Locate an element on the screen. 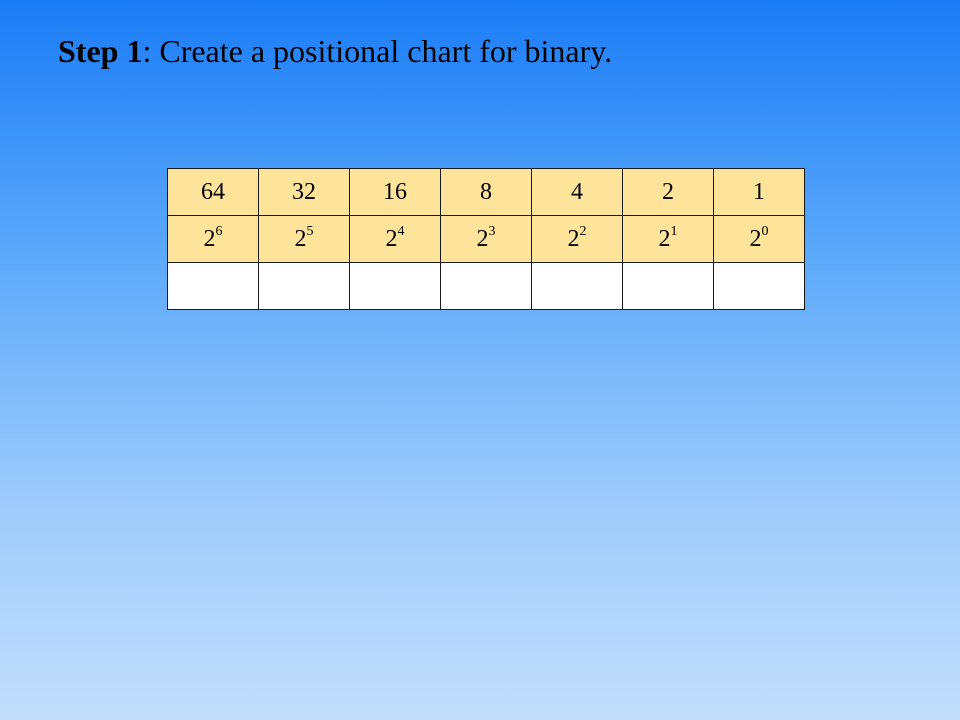 This screenshot has width=960, height=720. power-exponent: 5 is located at coordinates (310, 231).